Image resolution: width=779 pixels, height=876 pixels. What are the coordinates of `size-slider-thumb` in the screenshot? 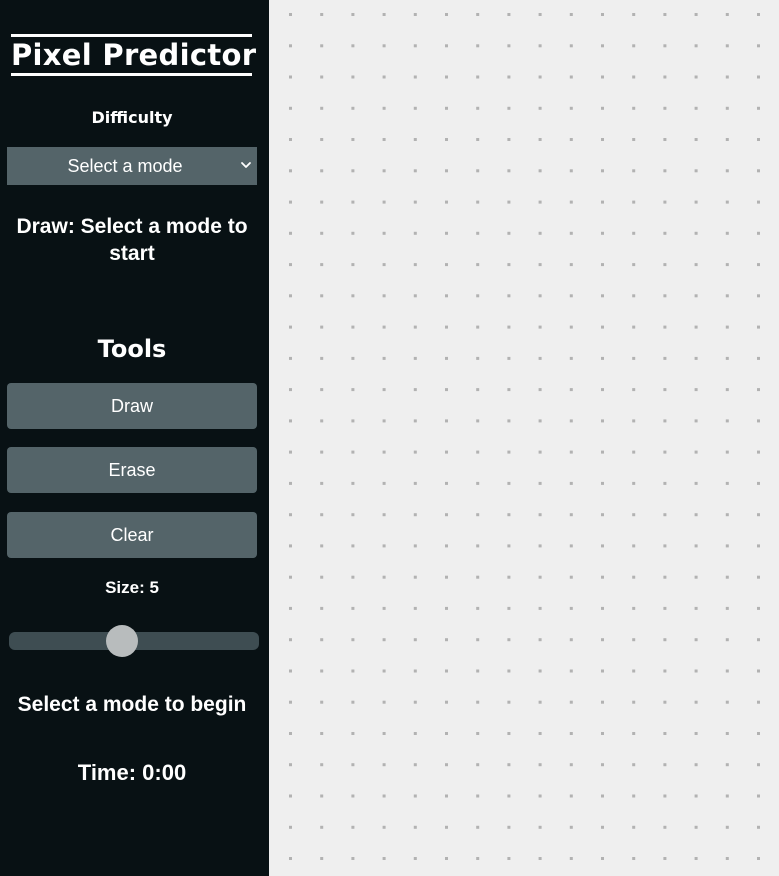 It's located at (122, 641).